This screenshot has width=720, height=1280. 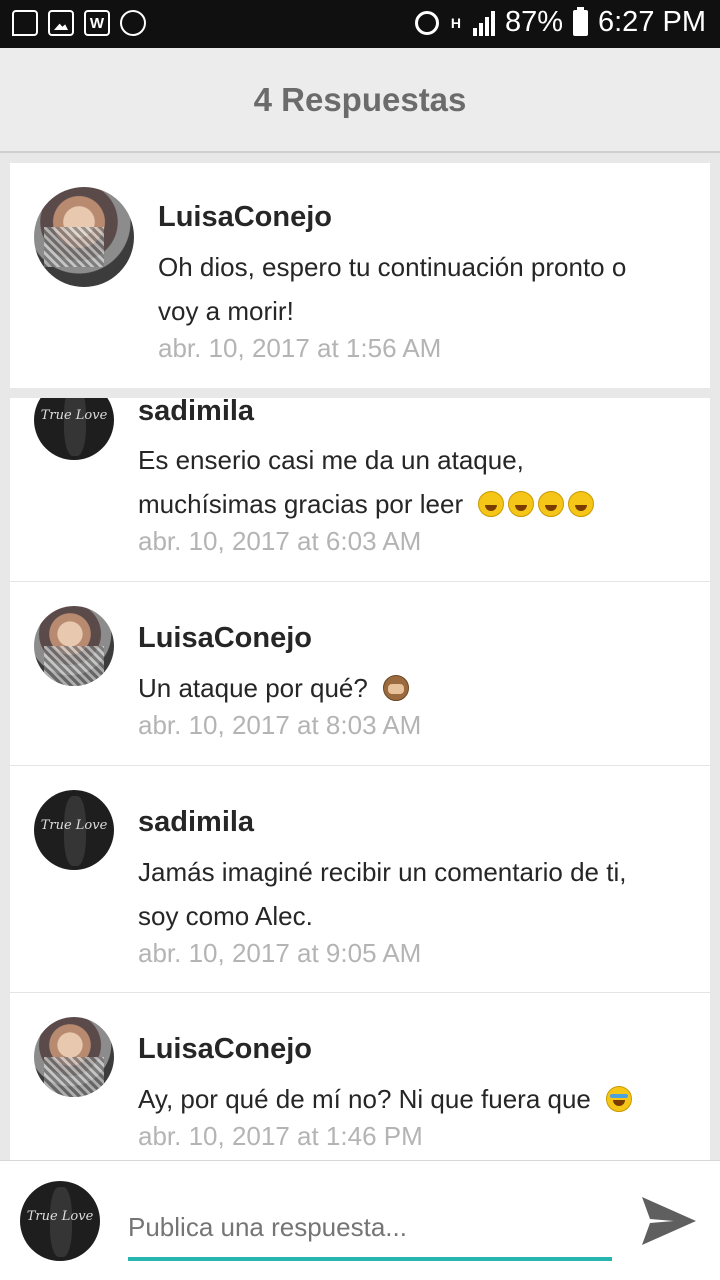 I want to click on comment-timestamp: abr. 10, 2017 at 1:46 PM, so click(x=280, y=1136).